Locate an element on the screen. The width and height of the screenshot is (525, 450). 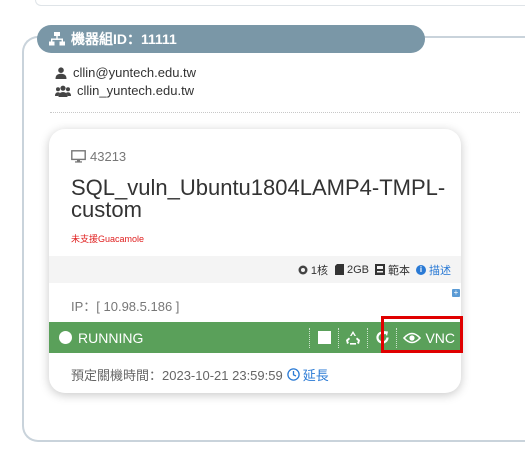
cpu-cores: 1核 is located at coordinates (319, 270).